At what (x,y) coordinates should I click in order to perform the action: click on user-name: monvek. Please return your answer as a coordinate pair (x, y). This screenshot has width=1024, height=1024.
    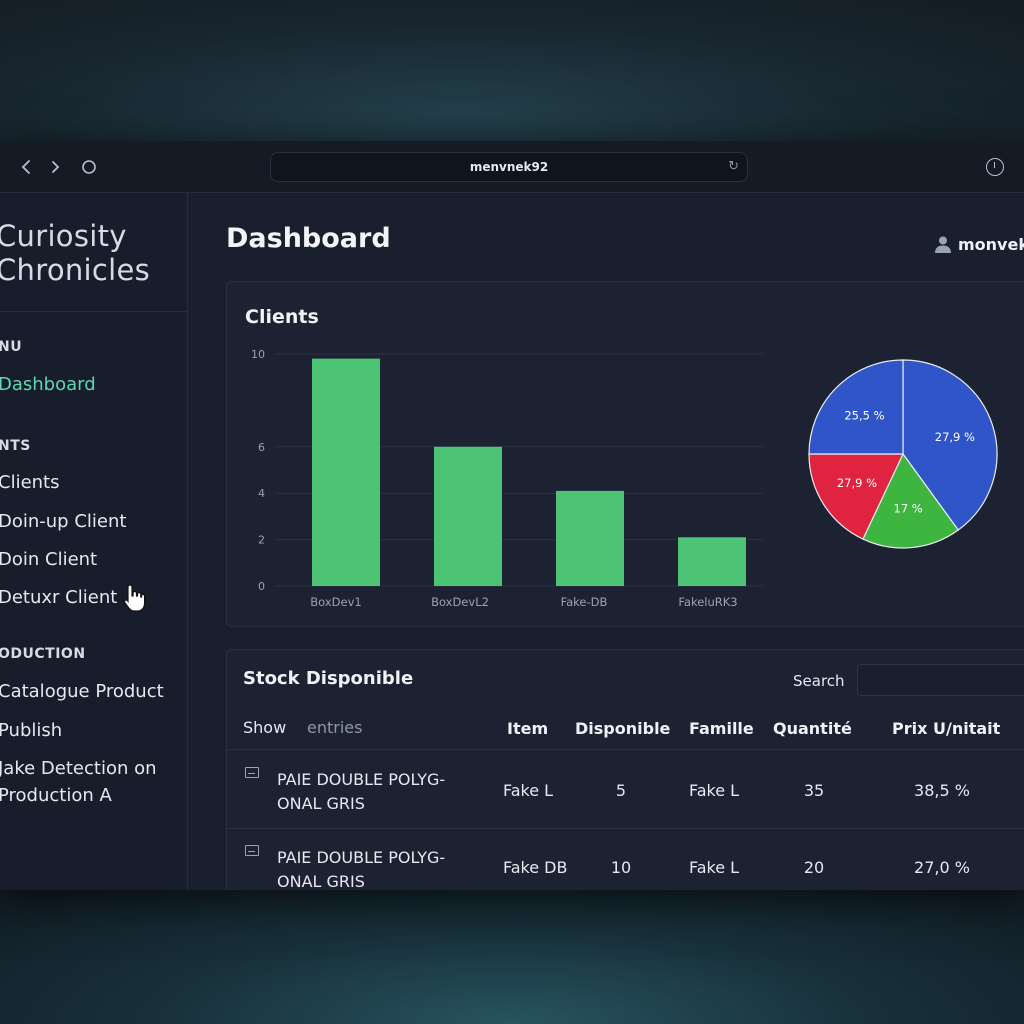
    Looking at the image, I should click on (991, 244).